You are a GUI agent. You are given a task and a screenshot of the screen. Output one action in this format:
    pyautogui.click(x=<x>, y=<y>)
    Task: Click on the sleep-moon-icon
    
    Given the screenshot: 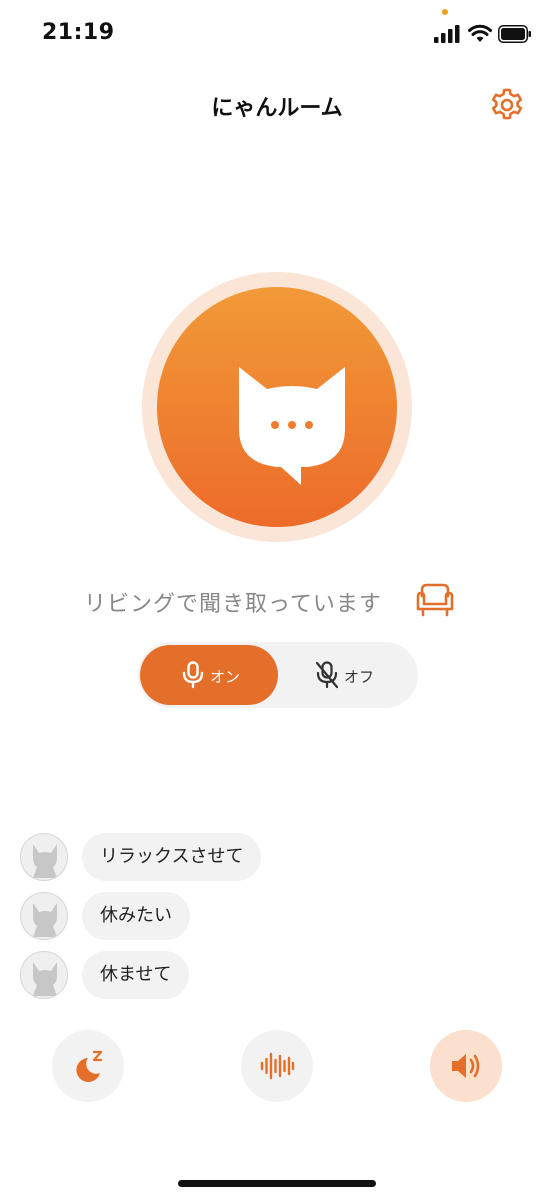 What is the action you would take?
    pyautogui.click(x=89, y=1066)
    